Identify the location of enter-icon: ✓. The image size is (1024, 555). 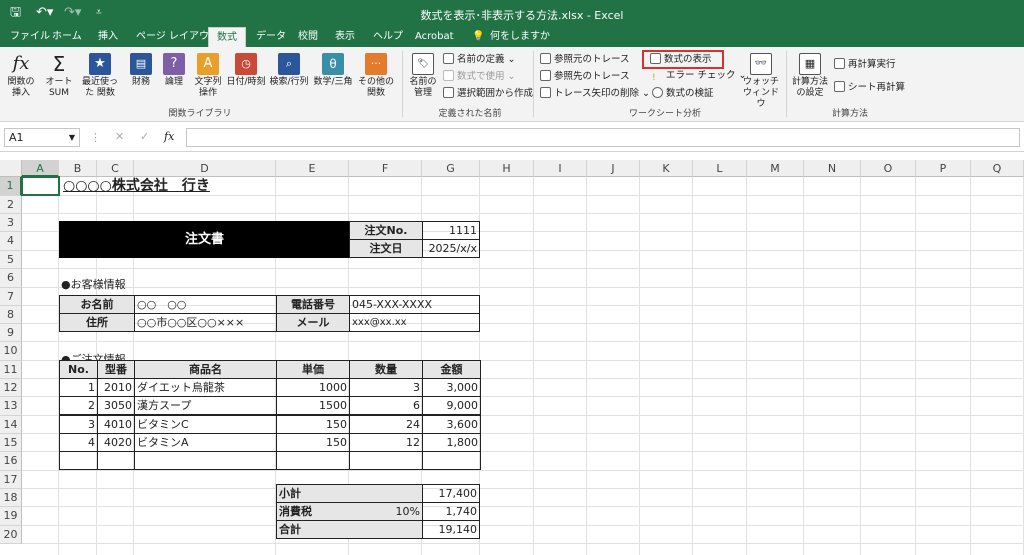
(144, 136).